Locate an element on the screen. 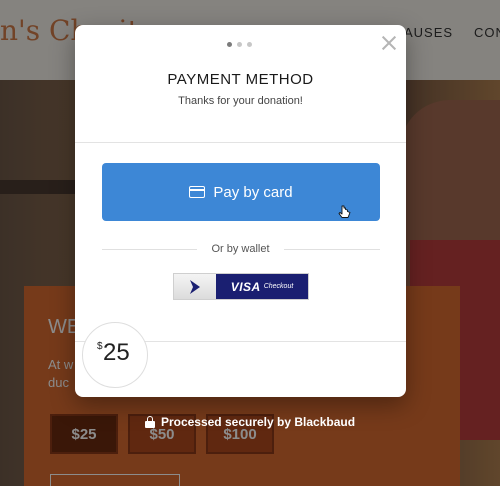  modal-subtitle: Thanks for your donation! is located at coordinates (240, 101).